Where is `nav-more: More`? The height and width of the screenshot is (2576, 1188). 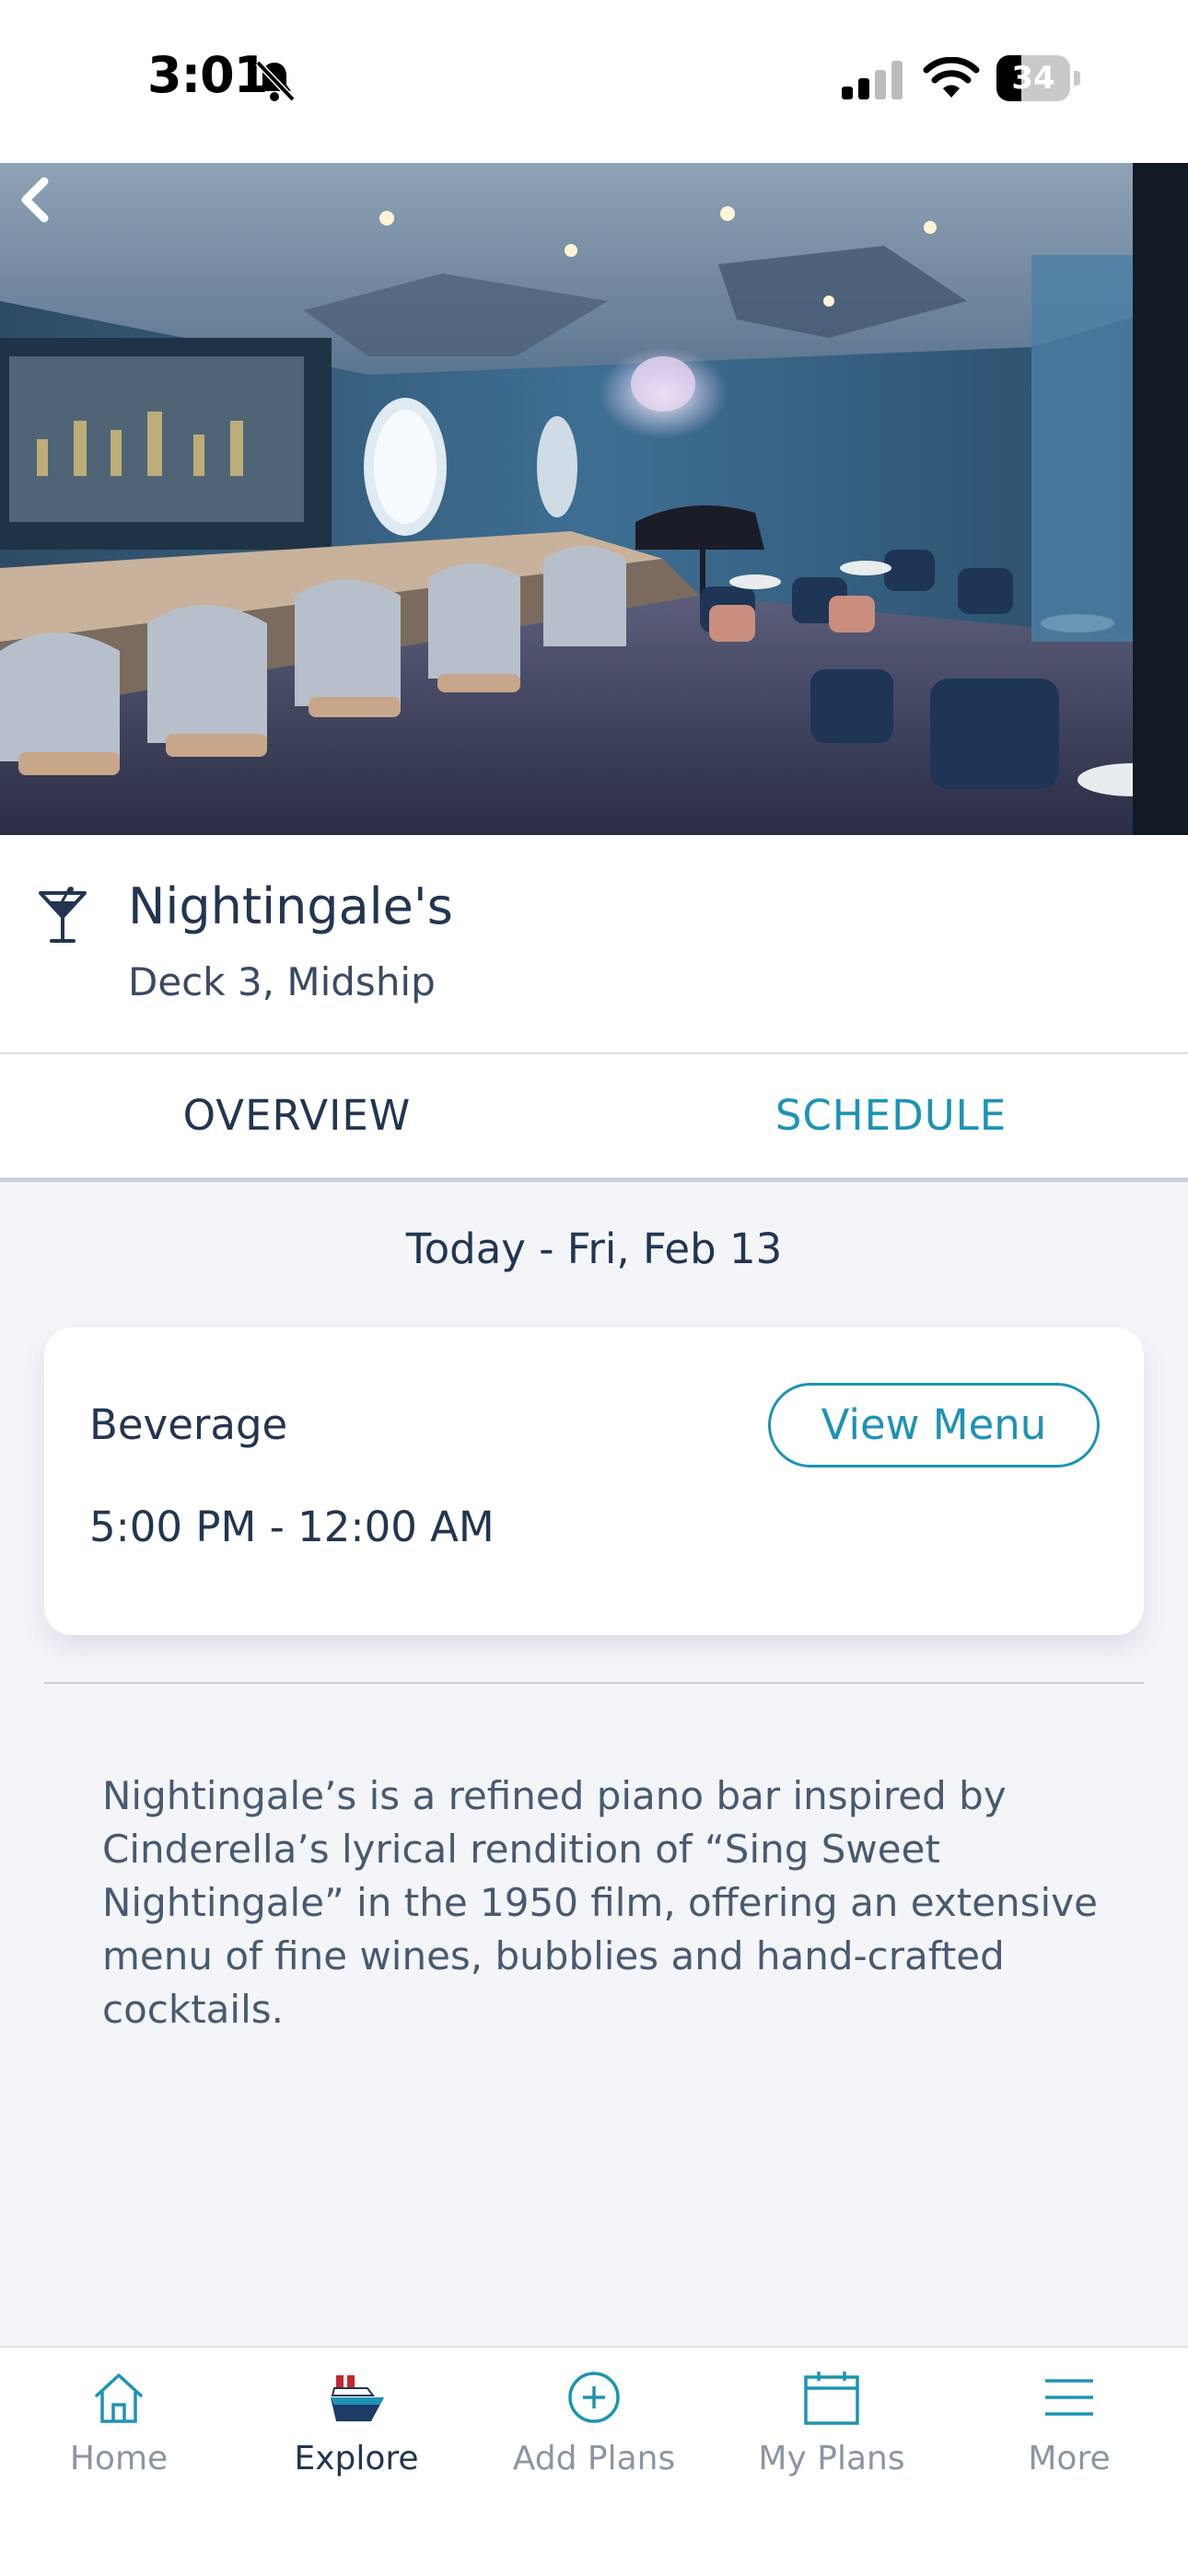 nav-more: More is located at coordinates (1069, 2440).